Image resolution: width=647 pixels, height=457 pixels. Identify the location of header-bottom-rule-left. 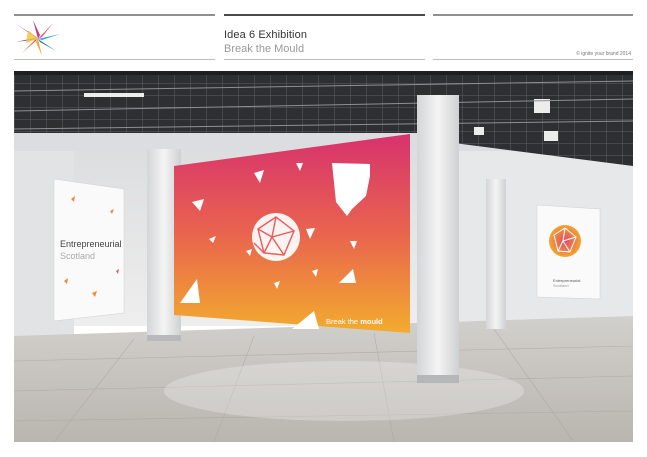
(114, 59).